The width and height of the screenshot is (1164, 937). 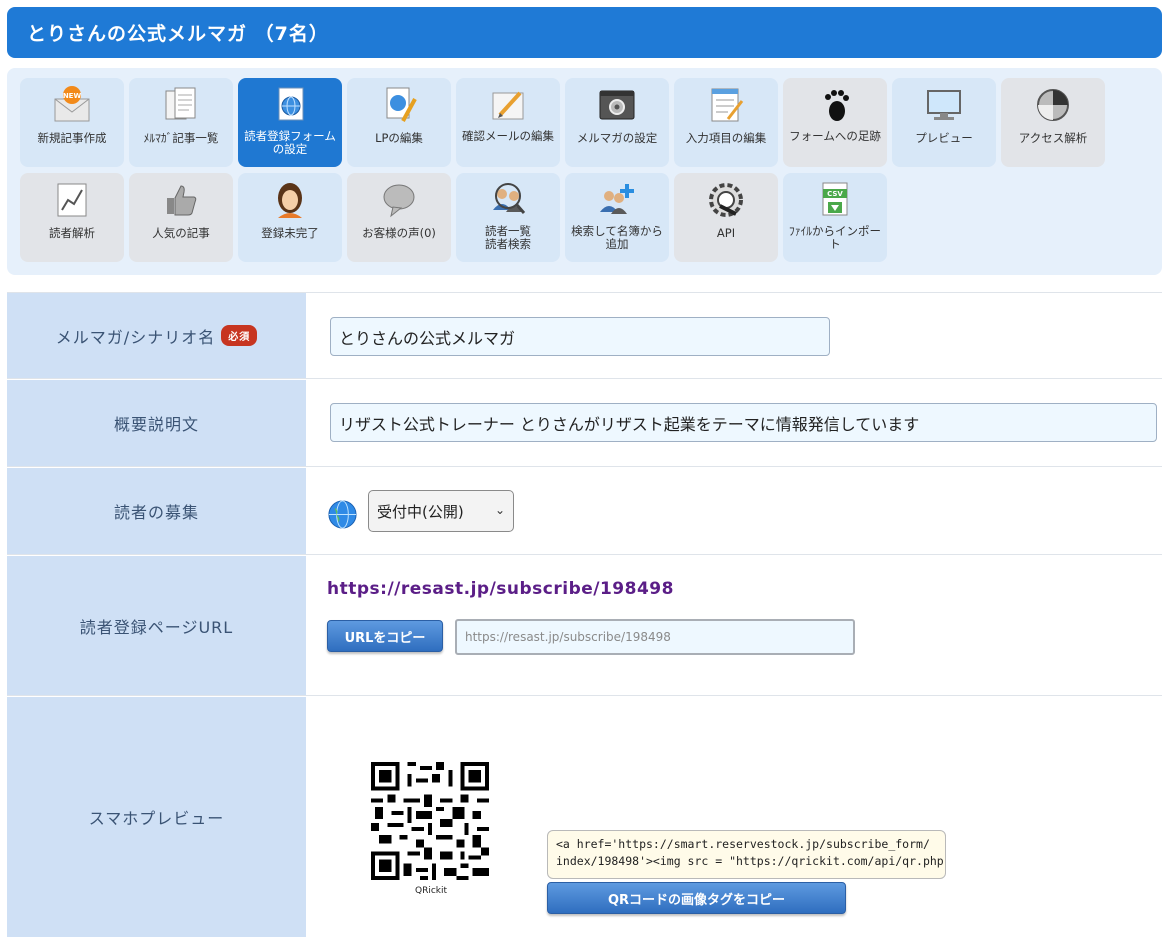 I want to click on menu-label: LPの編集, so click(x=399, y=138).